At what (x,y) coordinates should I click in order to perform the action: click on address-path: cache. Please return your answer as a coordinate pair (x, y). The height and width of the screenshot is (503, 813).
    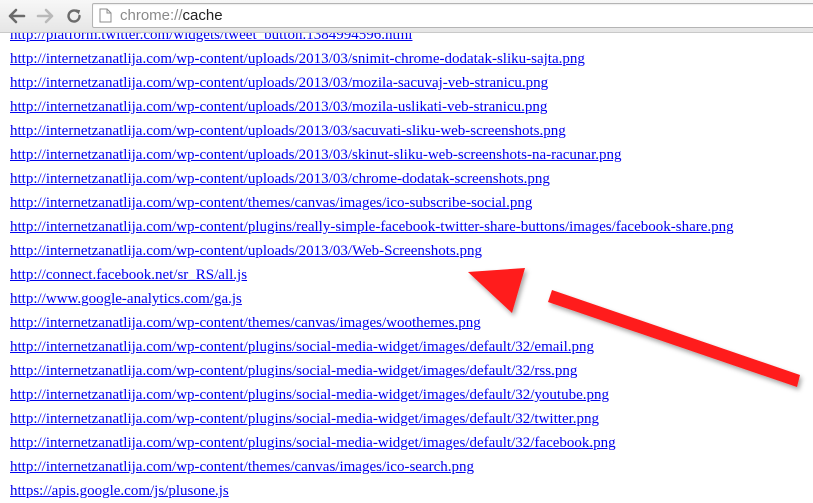
    Looking at the image, I should click on (202, 15).